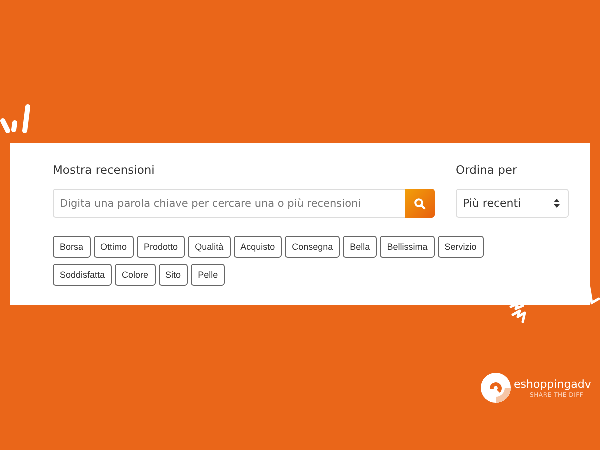  I want to click on keyword-tag: Colore, so click(135, 275).